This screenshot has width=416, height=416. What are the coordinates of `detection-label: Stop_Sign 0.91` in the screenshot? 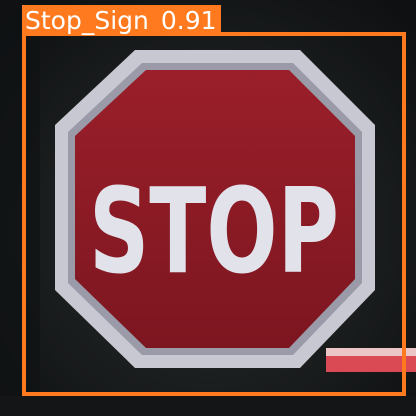 It's located at (121, 20).